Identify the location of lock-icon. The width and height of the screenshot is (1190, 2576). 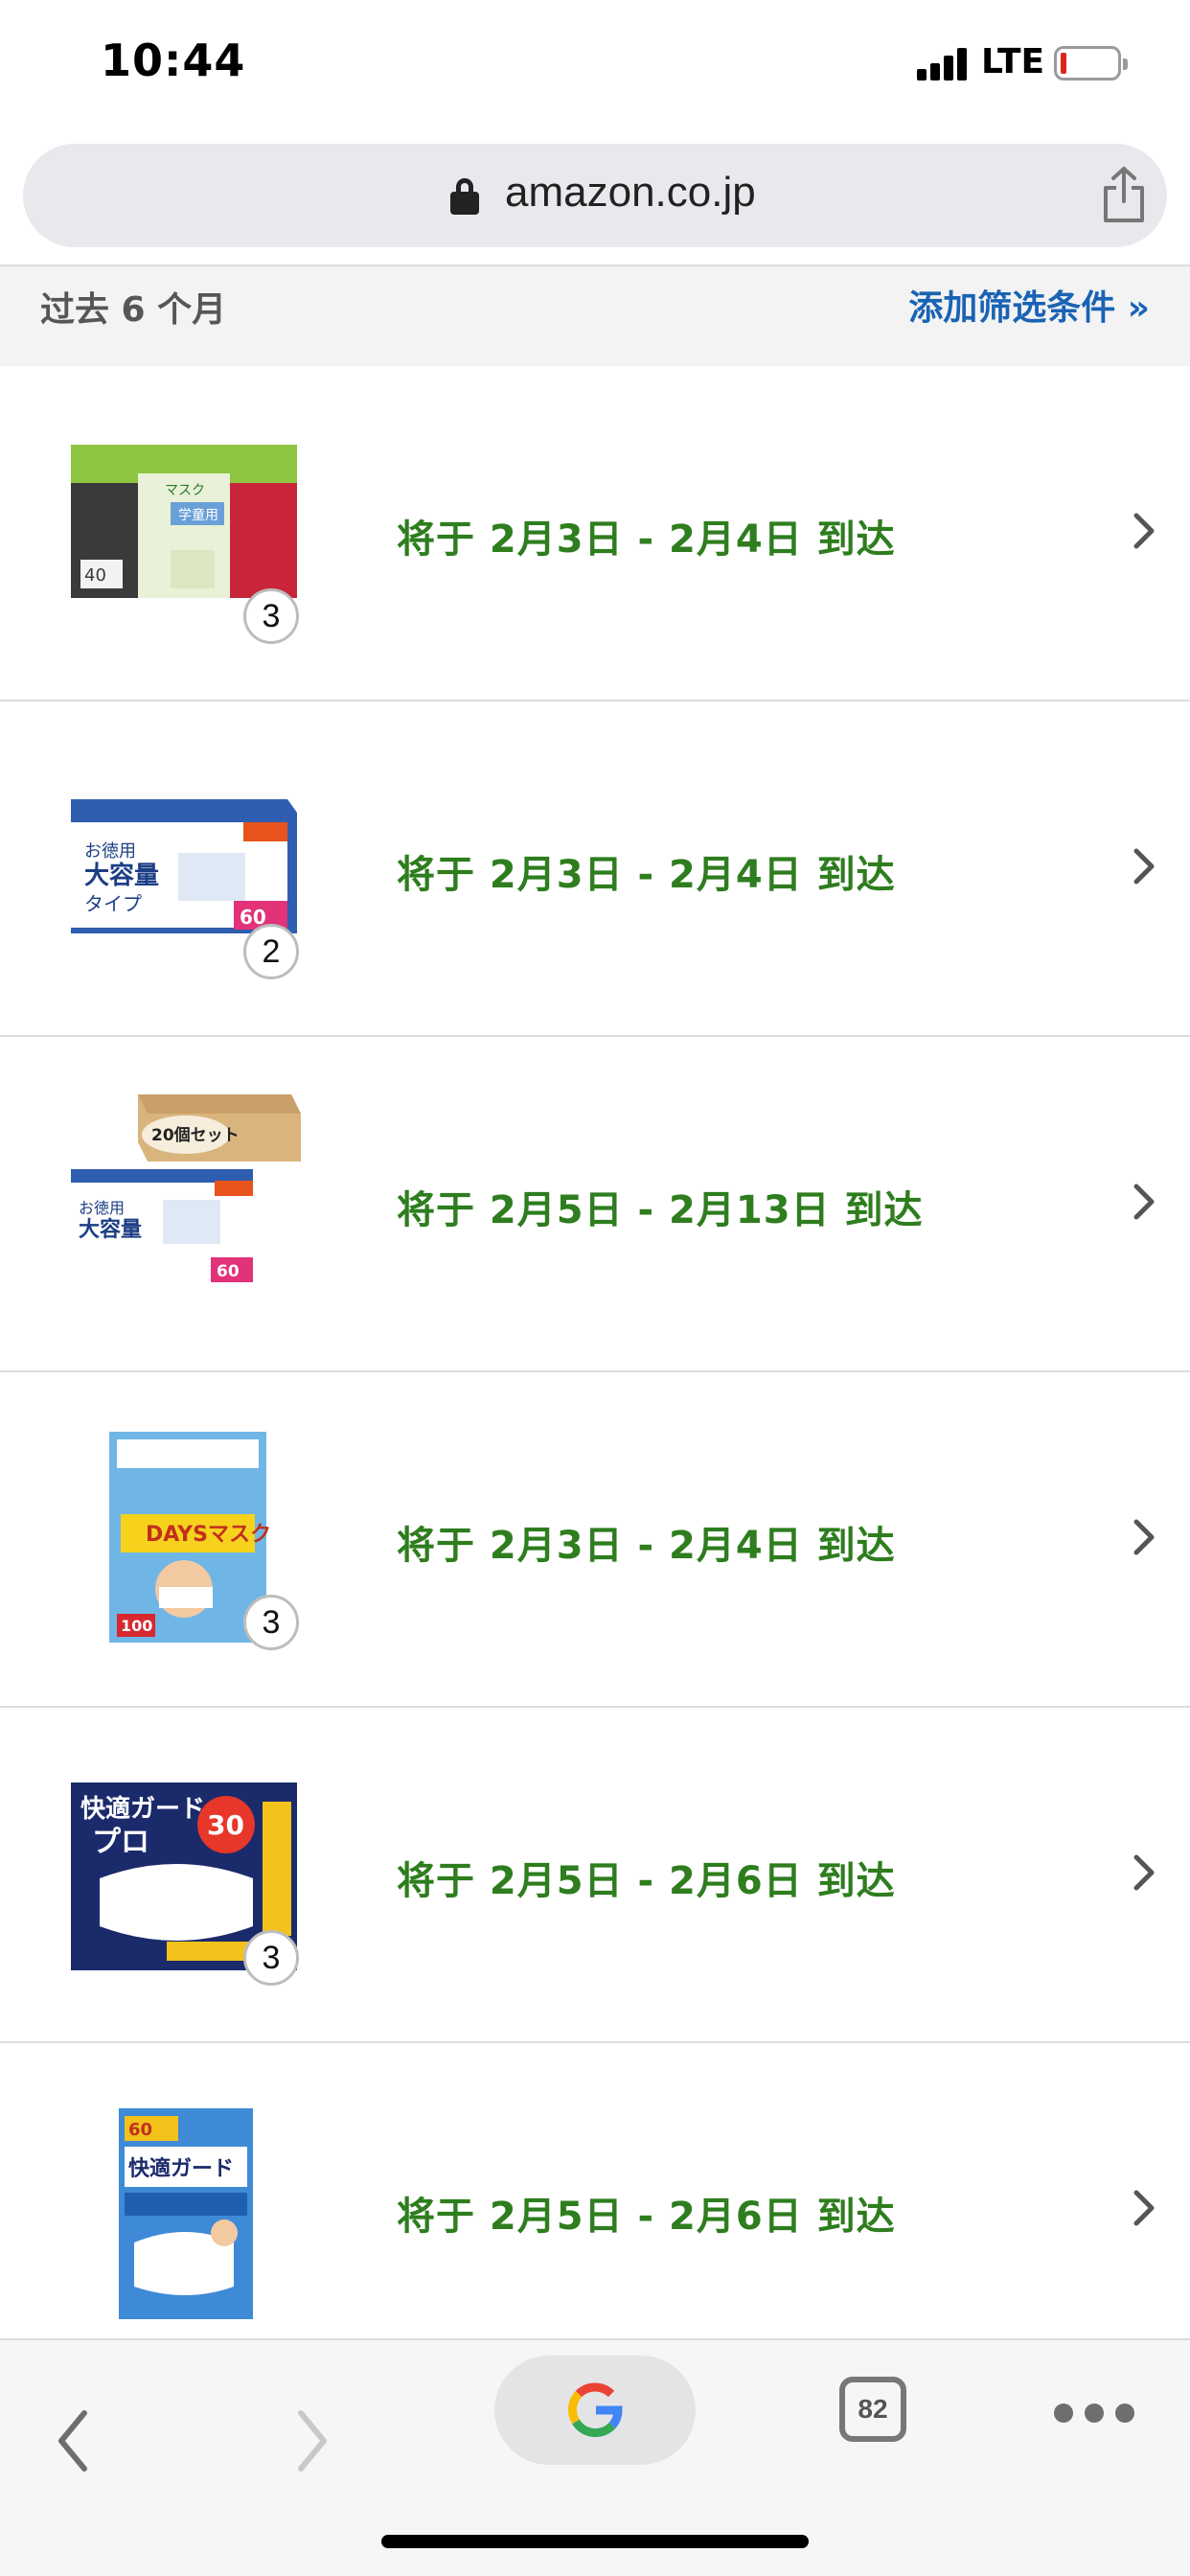
(465, 196).